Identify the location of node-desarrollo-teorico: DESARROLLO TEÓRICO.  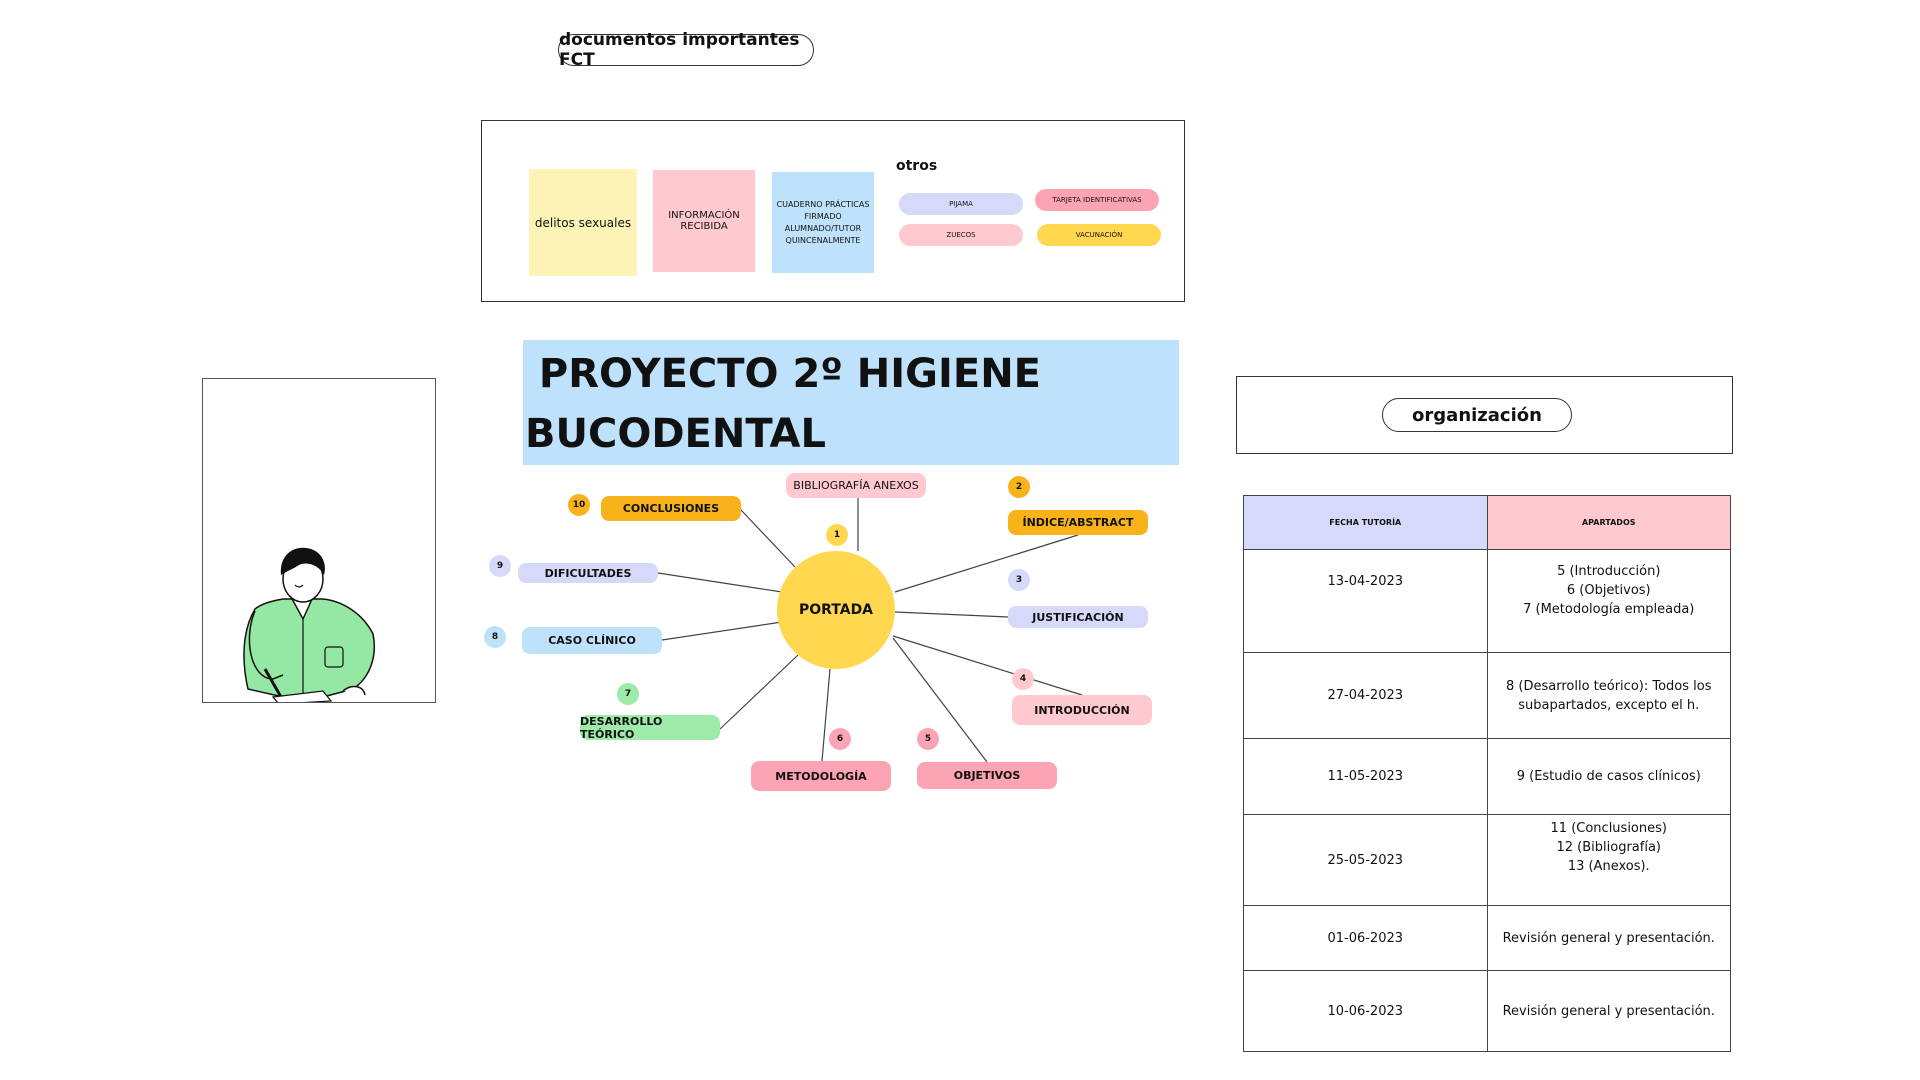
(650, 728).